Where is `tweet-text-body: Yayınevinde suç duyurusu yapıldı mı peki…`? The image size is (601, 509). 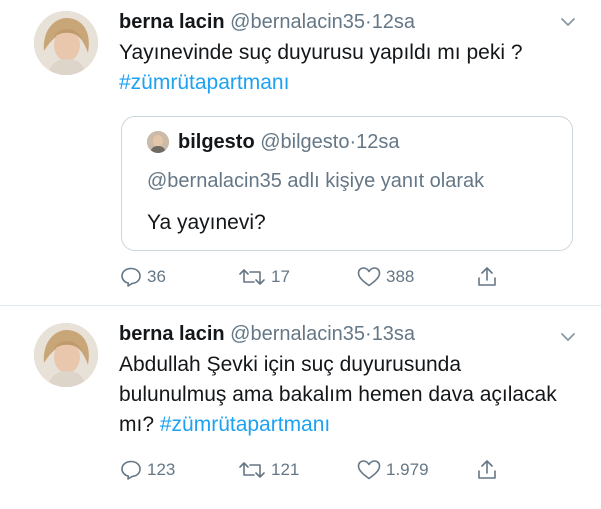 tweet-text-body: Yayınevinde suç duyurusu yapıldı mı peki… is located at coordinates (321, 52).